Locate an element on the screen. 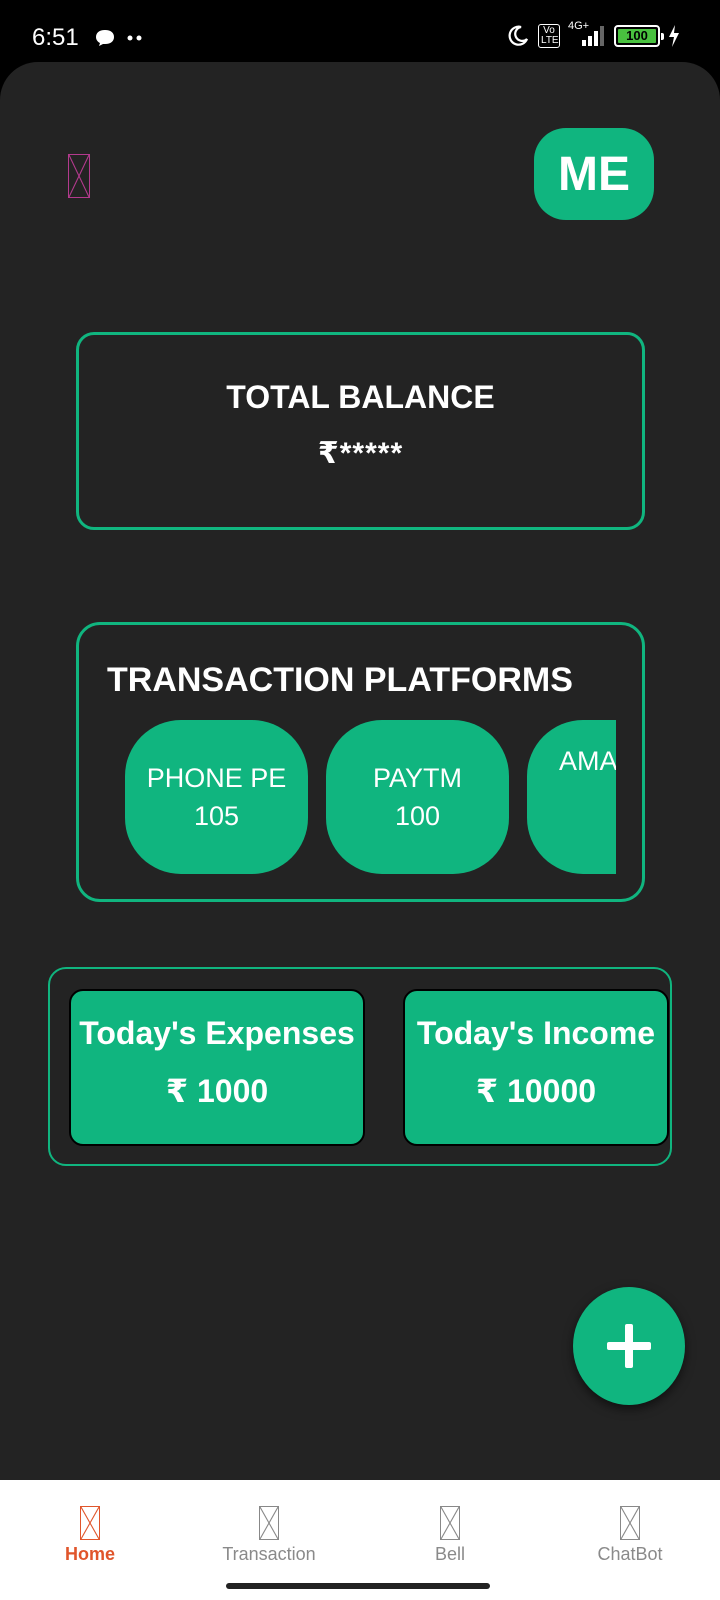  profile-button: ME is located at coordinates (594, 174).